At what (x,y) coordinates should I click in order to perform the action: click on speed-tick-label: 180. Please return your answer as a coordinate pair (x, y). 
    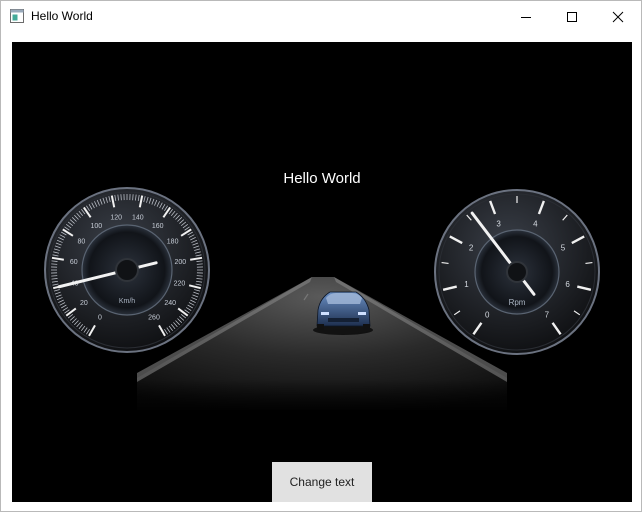
    Looking at the image, I should click on (173, 242).